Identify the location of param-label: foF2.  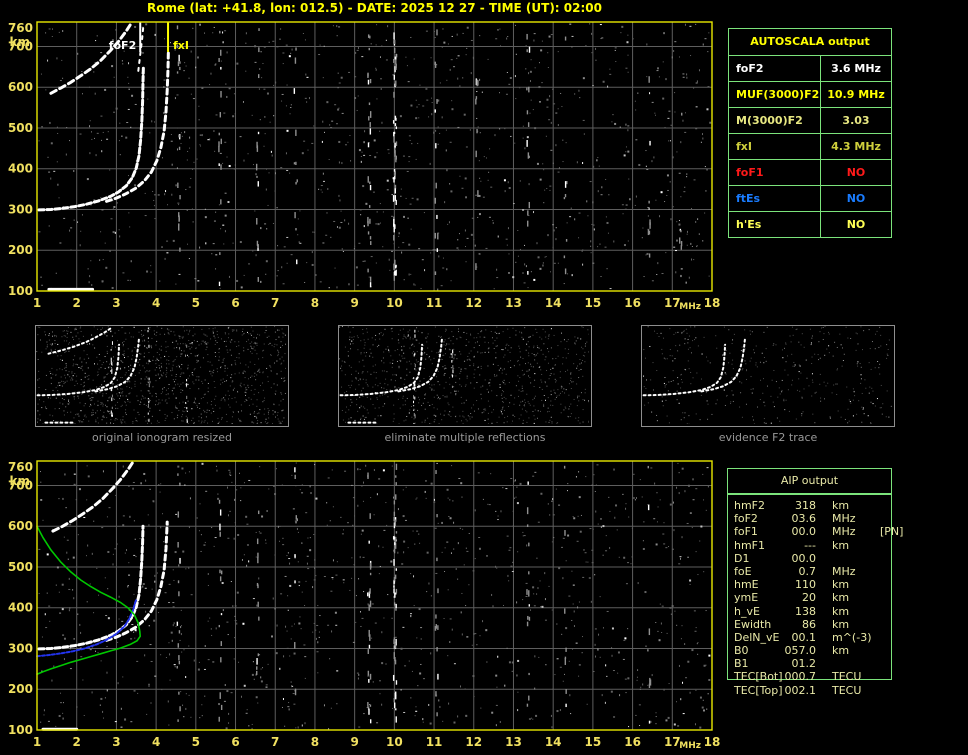
(775, 68).